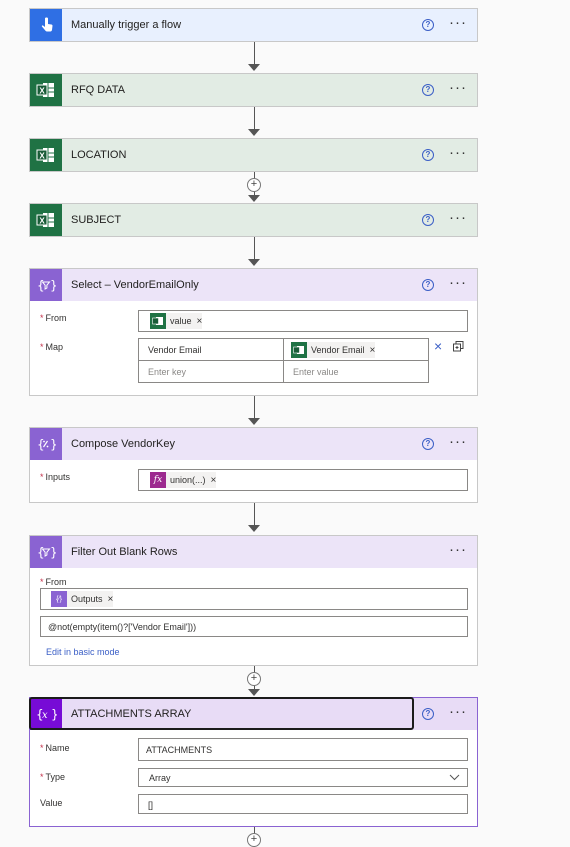 Image resolution: width=570 pixels, height=847 pixels. Describe the element at coordinates (183, 480) in the screenshot. I see `inputs-token: fx union(...) ×` at that location.